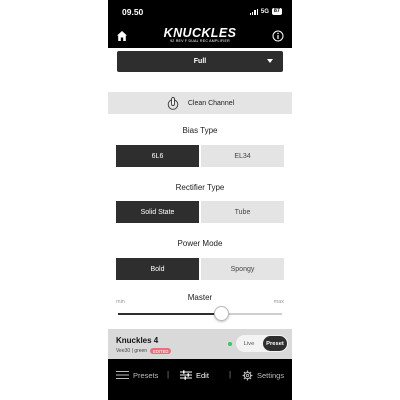 The image size is (400, 400). I want to click on rectifier-type-title: Rectifier Type, so click(200, 187).